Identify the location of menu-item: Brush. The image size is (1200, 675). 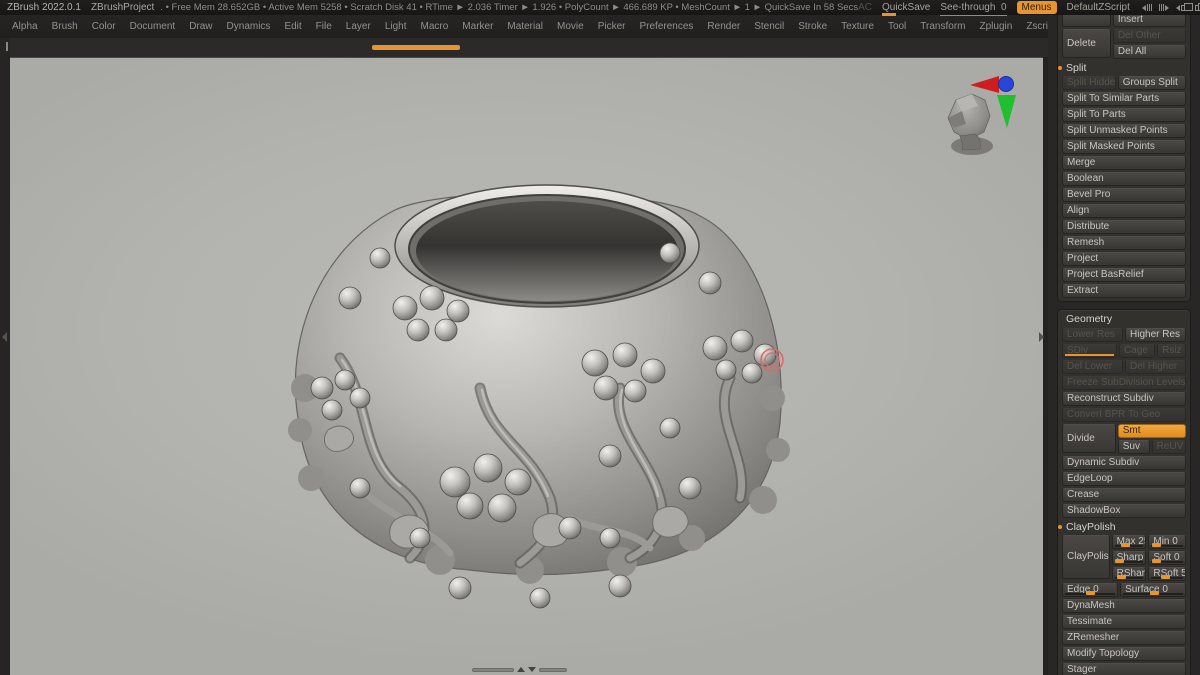
(65, 26).